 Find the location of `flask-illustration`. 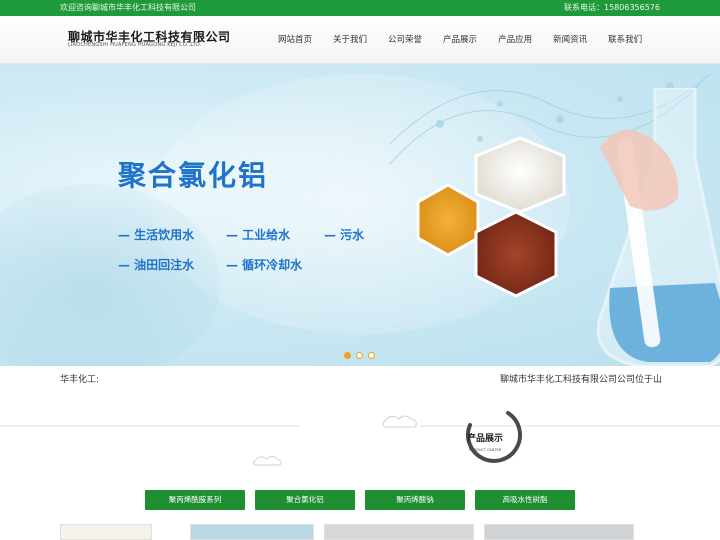

flask-illustration is located at coordinates (658, 227).